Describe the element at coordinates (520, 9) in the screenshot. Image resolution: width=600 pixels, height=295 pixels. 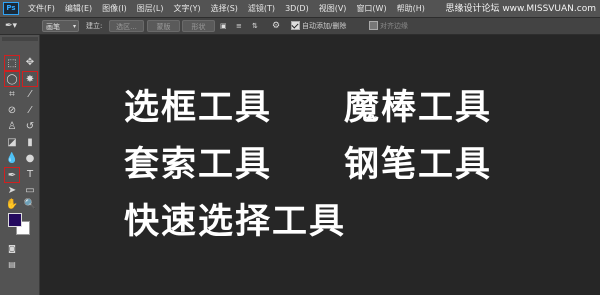
I see `watermark: 思缘设计论坛 www.MISSVUAN.com` at that location.